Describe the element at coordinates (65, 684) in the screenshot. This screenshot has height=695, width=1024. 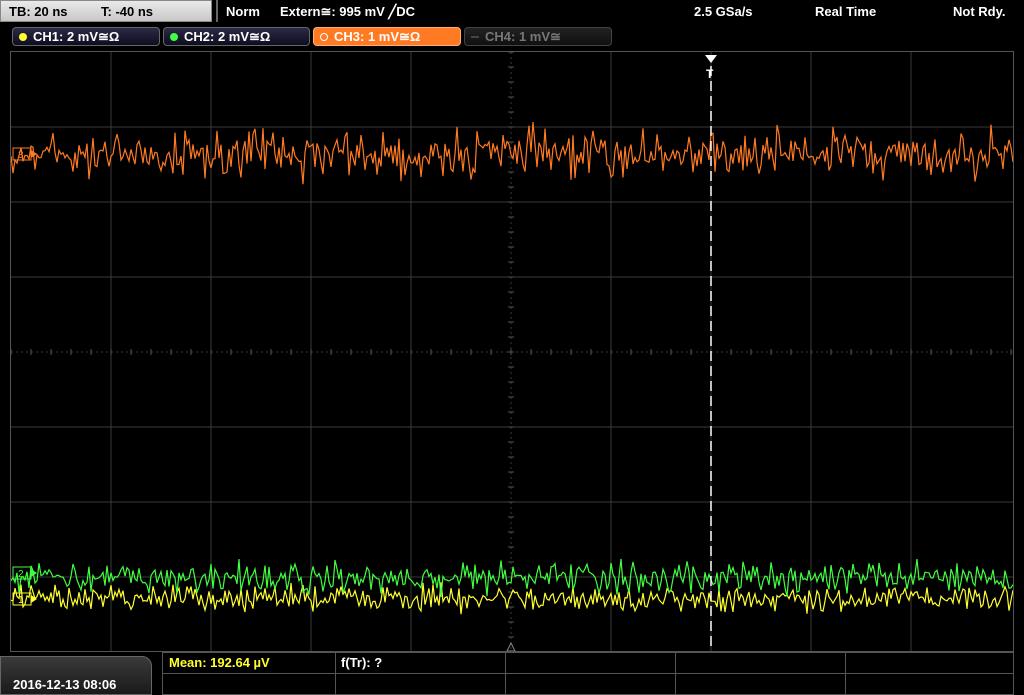
I see `datetime: 2016-12-13 08:06` at that location.